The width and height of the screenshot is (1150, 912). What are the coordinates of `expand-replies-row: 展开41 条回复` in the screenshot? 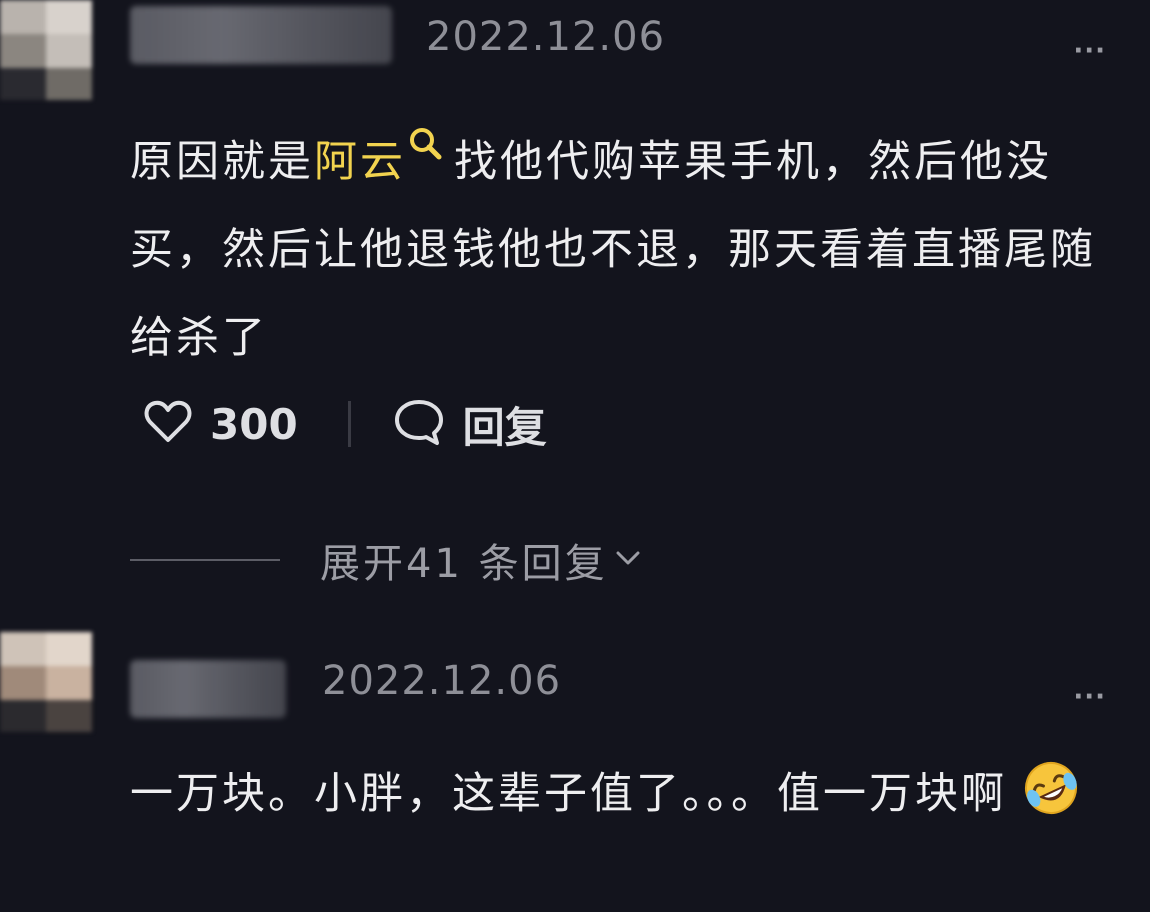 It's located at (386, 560).